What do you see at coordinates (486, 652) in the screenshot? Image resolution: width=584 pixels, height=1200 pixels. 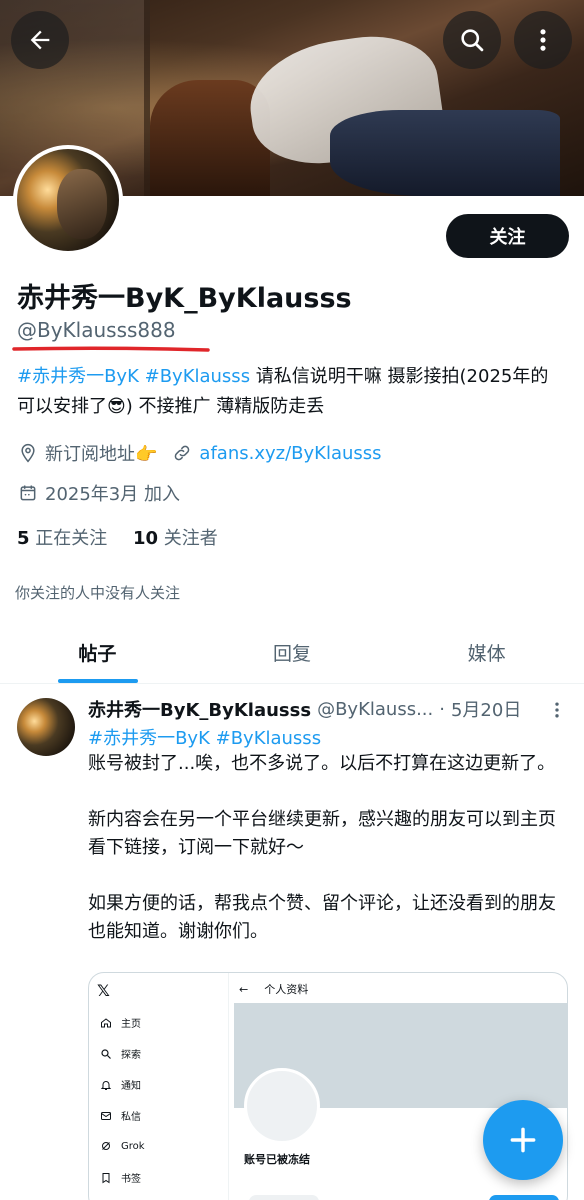 I see `tab-media: 媒体` at bounding box center [486, 652].